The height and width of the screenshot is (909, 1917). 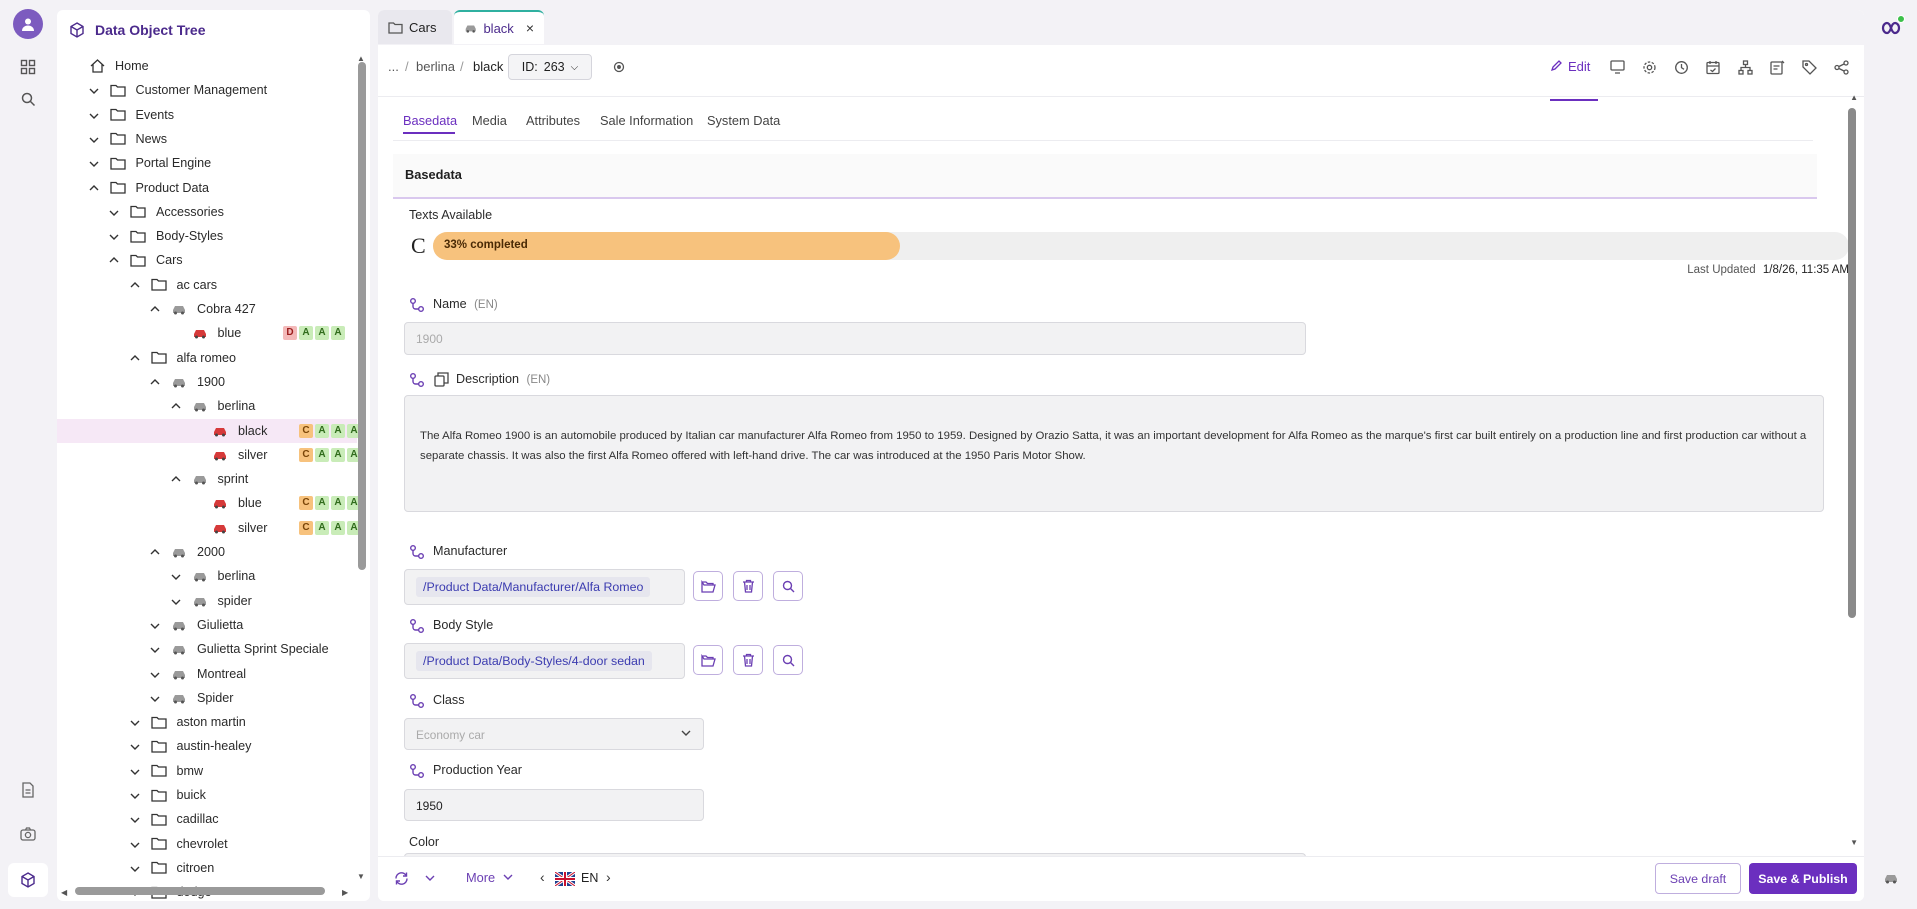 What do you see at coordinates (207, 260) in the screenshot?
I see `tree-item: Cars` at bounding box center [207, 260].